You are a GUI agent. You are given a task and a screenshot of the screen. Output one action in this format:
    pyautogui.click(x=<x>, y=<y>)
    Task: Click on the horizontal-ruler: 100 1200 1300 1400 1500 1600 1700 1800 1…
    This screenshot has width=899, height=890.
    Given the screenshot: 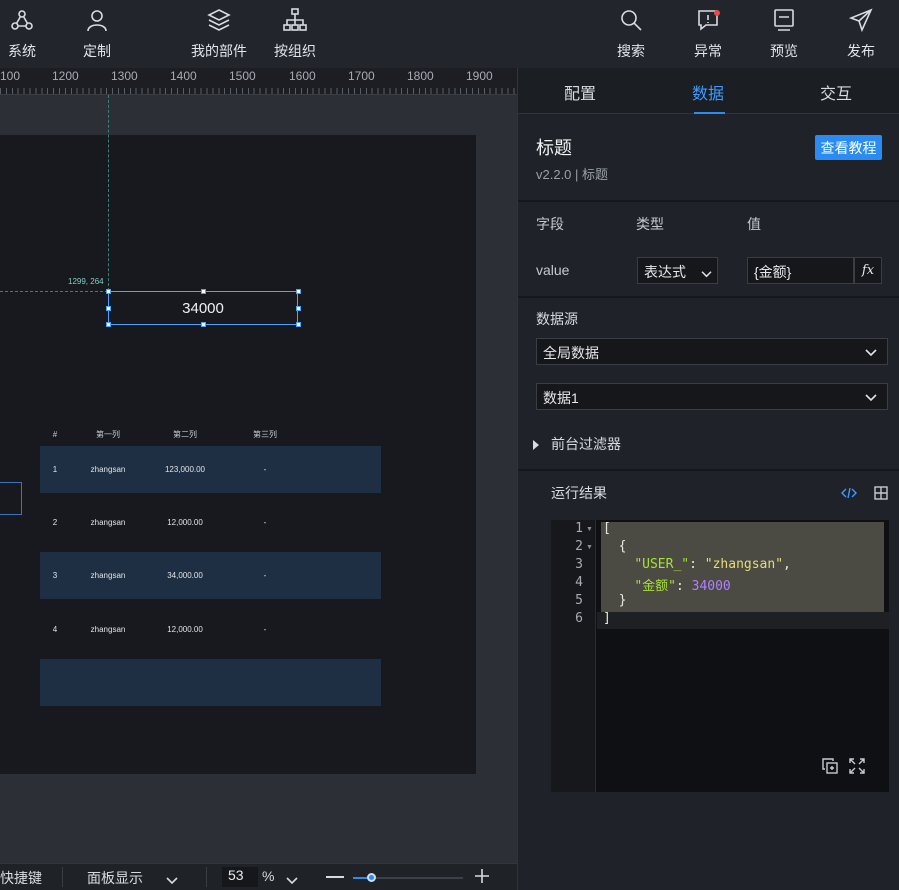 What is the action you would take?
    pyautogui.click(x=258, y=81)
    